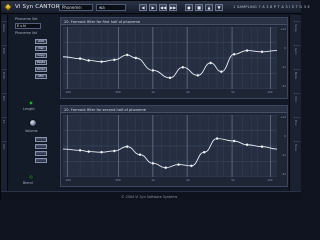 This screenshot has width=320, height=240. I want to click on right-tab-song: Song, so click(296, 29).